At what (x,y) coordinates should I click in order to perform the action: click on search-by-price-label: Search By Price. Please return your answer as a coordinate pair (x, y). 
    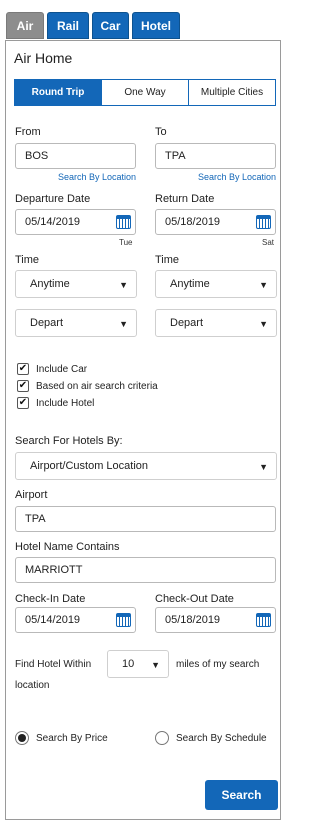
    Looking at the image, I should click on (72, 738).